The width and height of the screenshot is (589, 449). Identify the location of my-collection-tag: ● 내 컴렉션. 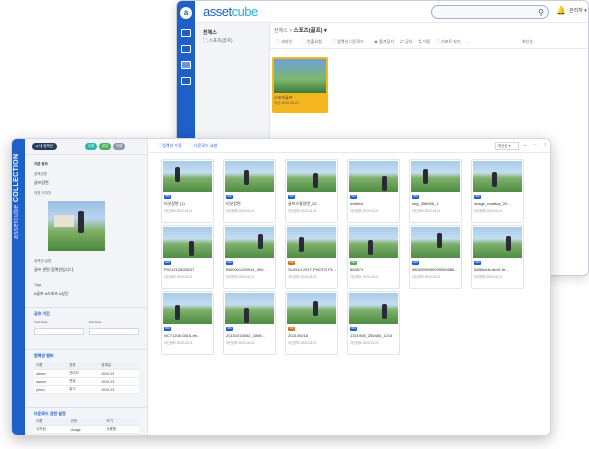
(44, 146).